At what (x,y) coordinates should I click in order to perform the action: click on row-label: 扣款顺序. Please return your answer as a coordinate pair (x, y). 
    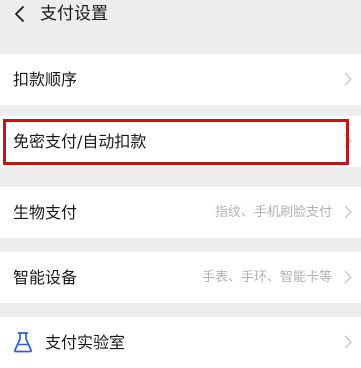
    Looking at the image, I should click on (45, 79).